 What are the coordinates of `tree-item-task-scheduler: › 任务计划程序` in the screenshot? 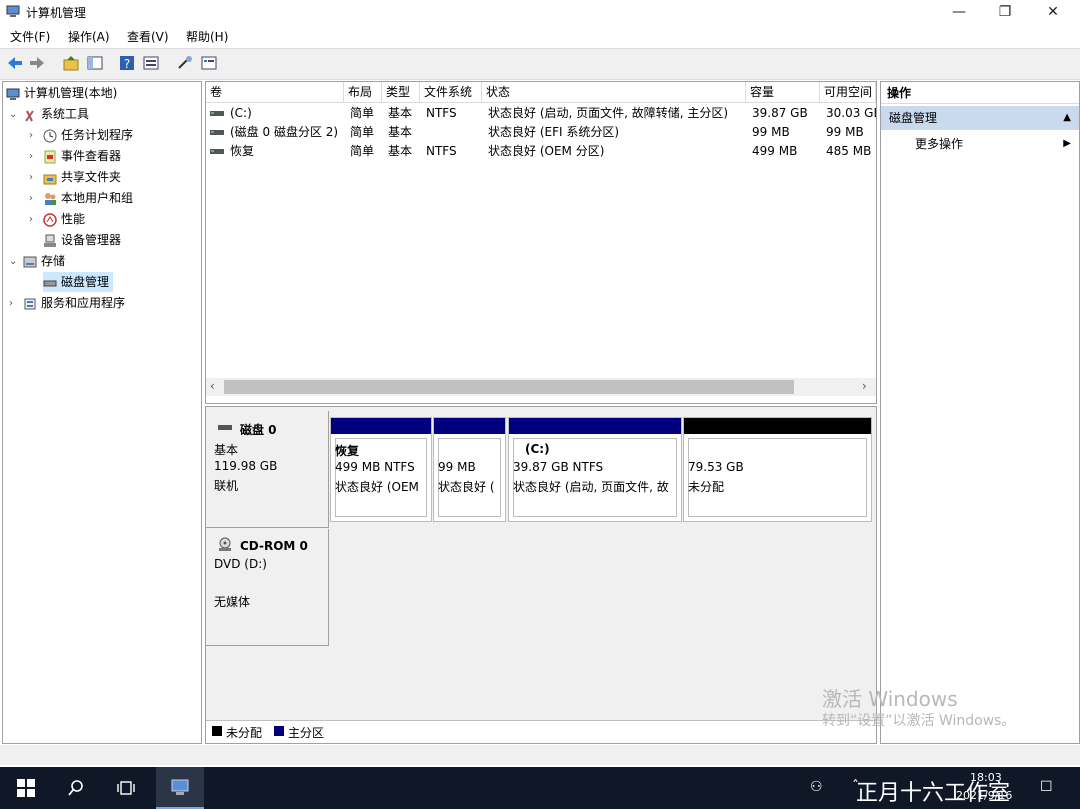 It's located at (81, 135).